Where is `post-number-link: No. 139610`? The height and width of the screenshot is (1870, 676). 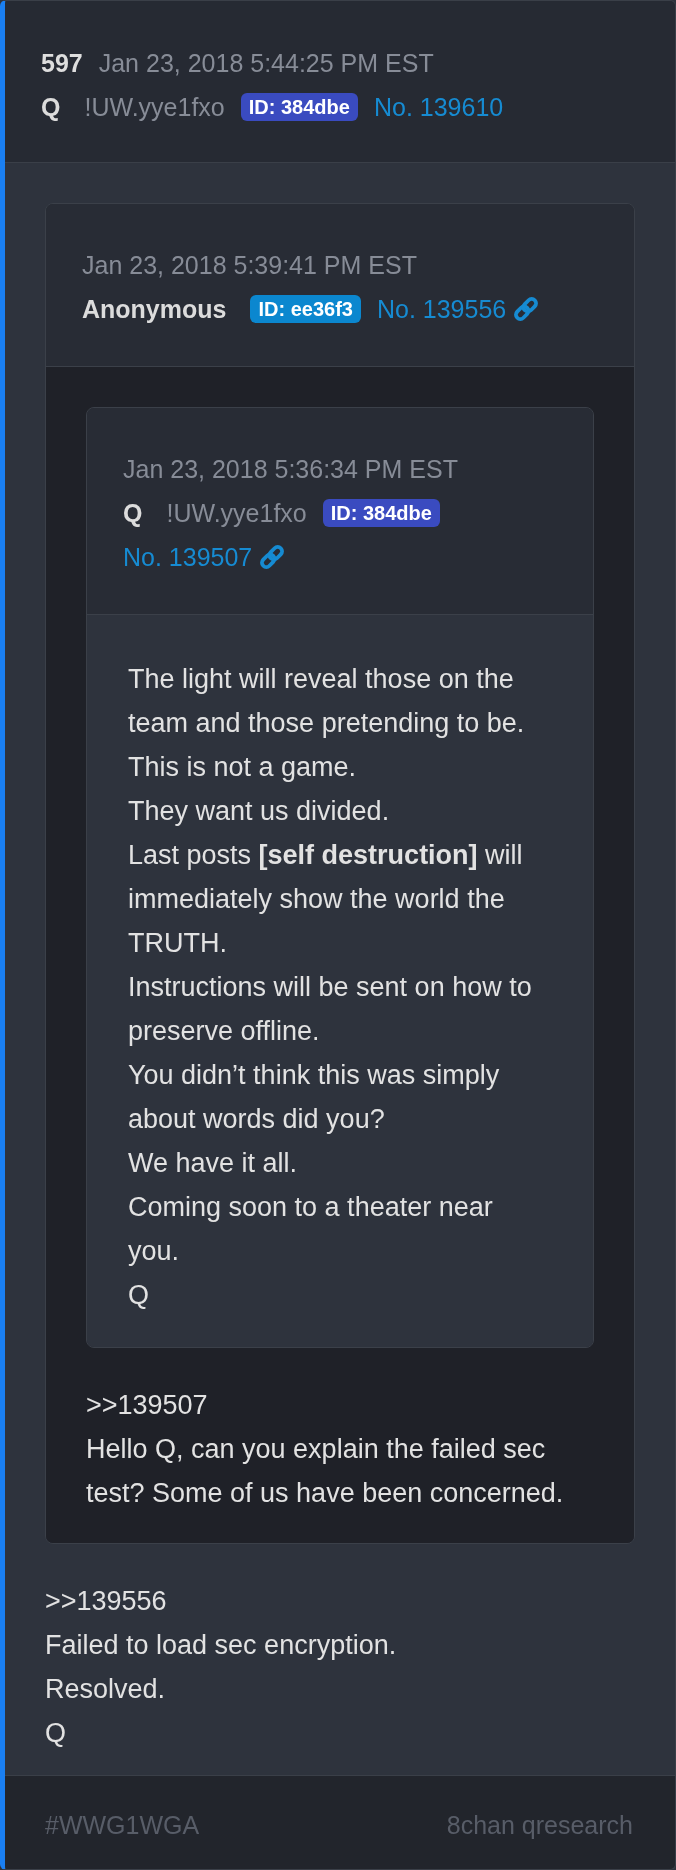 post-number-link: No. 139610 is located at coordinates (438, 107).